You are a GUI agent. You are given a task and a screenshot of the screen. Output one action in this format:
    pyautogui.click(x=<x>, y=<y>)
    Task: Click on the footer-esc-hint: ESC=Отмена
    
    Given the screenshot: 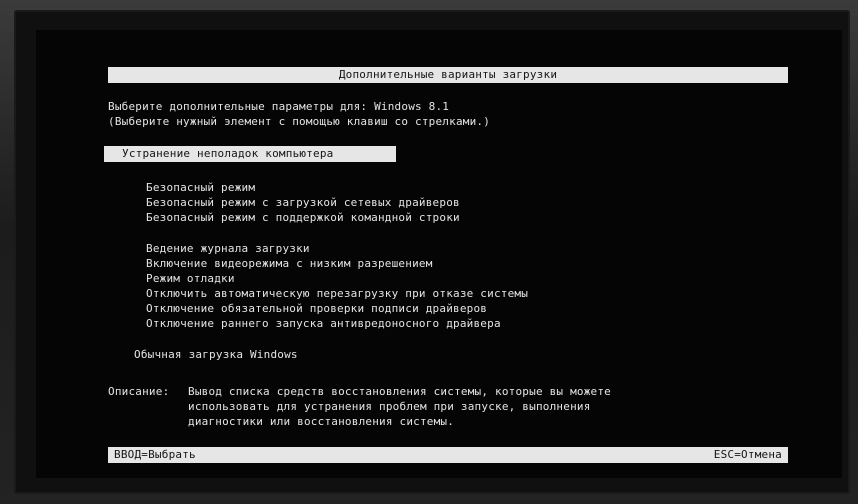 What is the action you would take?
    pyautogui.click(x=747, y=454)
    